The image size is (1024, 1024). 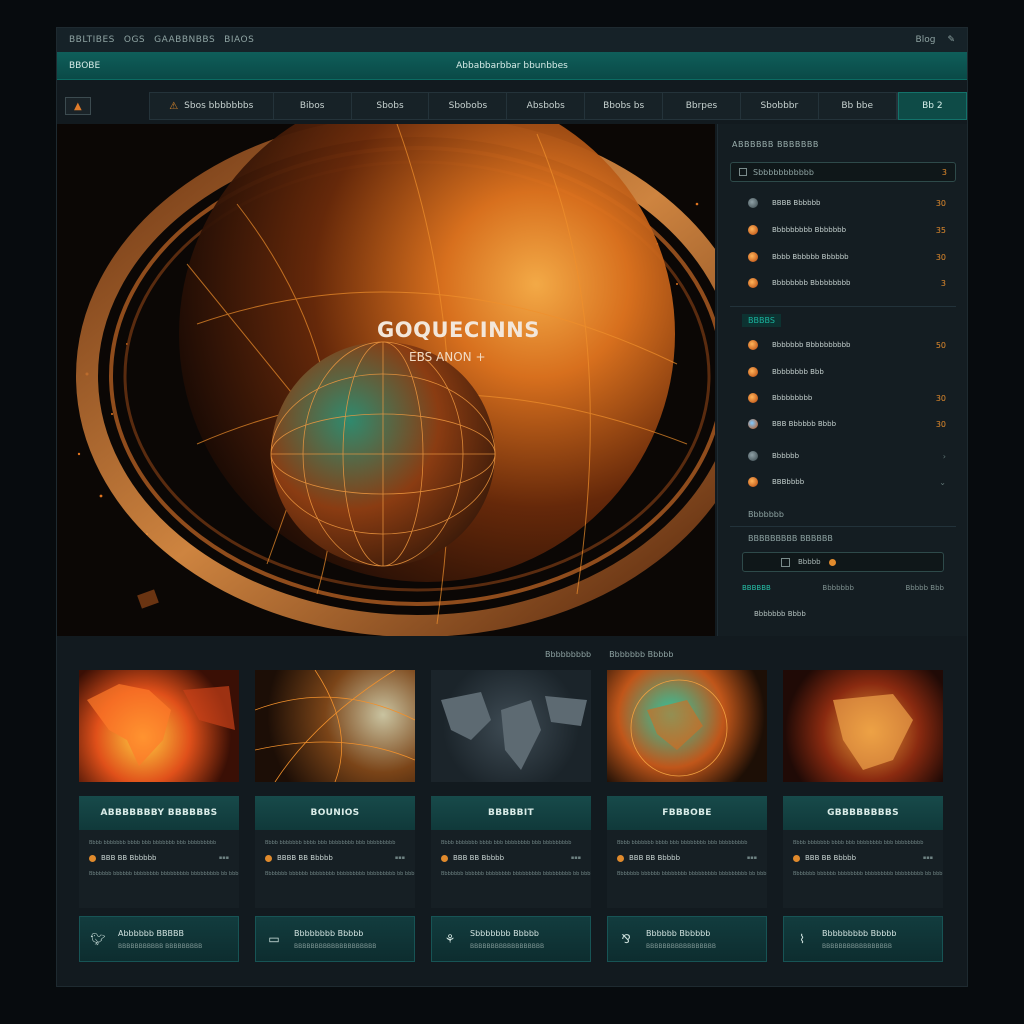 What do you see at coordinates (863, 939) in the screenshot?
I see `card-footer-button: ⌇ Bbbbbbbbb Bbbbb BBBBBBBBBBBBBBBBB` at bounding box center [863, 939].